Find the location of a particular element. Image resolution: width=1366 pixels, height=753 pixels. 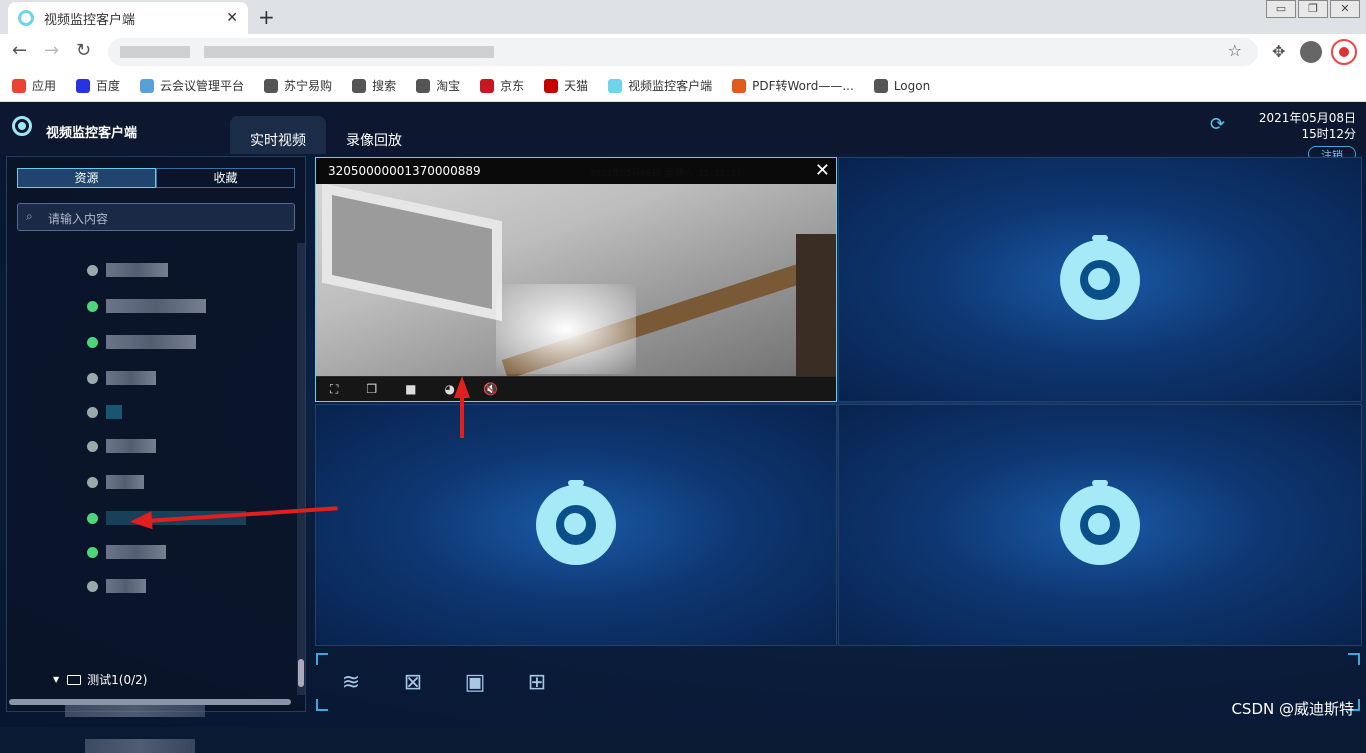

bookmark-label: 应用 is located at coordinates (44, 86).